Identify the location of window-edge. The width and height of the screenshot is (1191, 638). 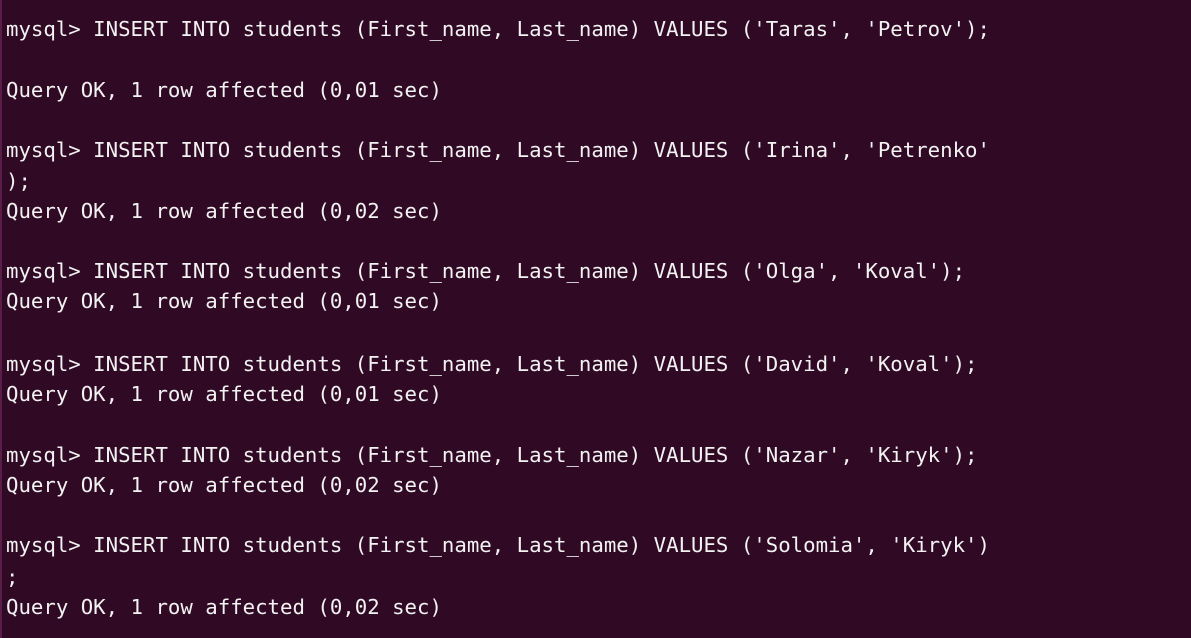
(1, 319).